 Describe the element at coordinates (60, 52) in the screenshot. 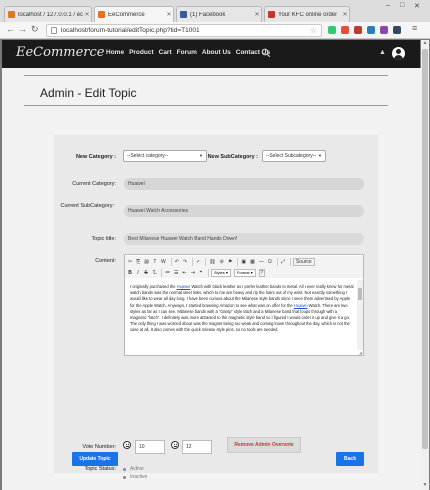

I see `site-logo: EeCommerce` at that location.